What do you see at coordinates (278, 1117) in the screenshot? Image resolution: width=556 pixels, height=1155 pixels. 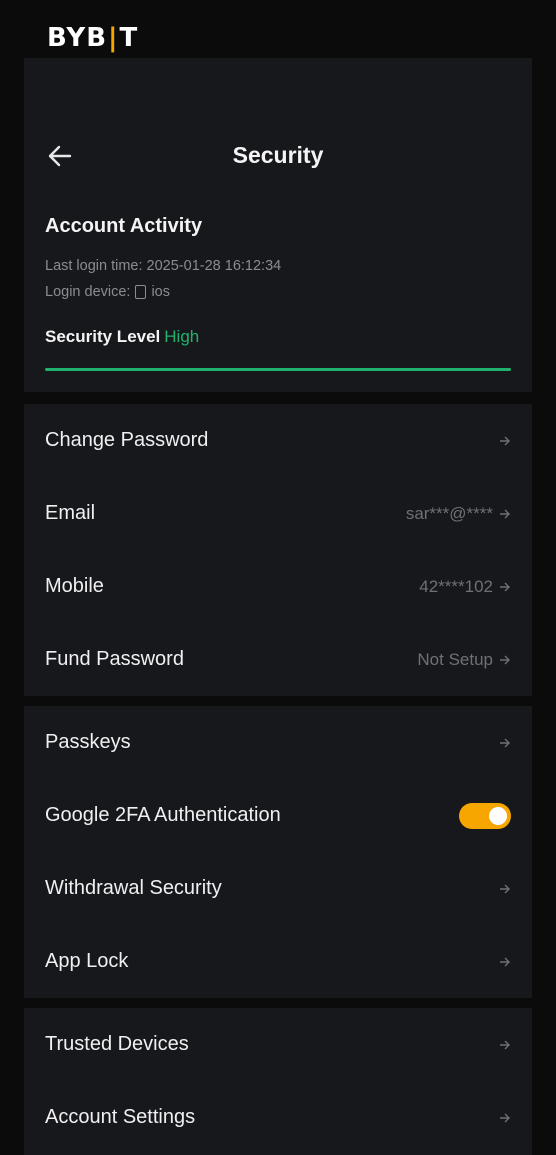 I see `account-settings-row: Account Settings` at bounding box center [278, 1117].